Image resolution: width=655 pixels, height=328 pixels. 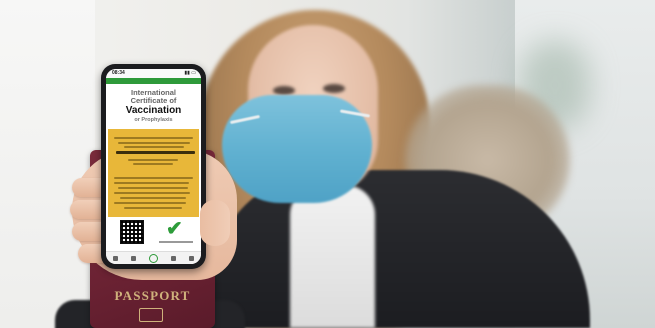 I want to click on white-scarf, so click(x=332, y=256).